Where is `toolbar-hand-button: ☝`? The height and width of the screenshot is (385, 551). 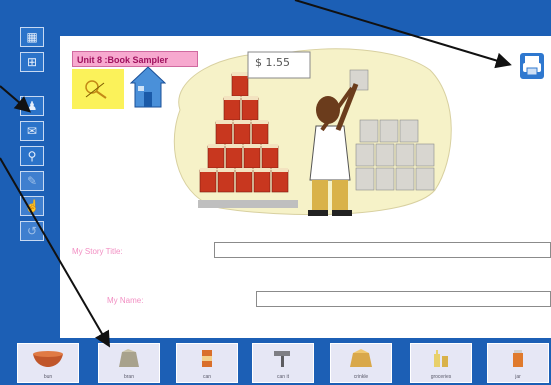
toolbar-hand-button: ☝ is located at coordinates (32, 206).